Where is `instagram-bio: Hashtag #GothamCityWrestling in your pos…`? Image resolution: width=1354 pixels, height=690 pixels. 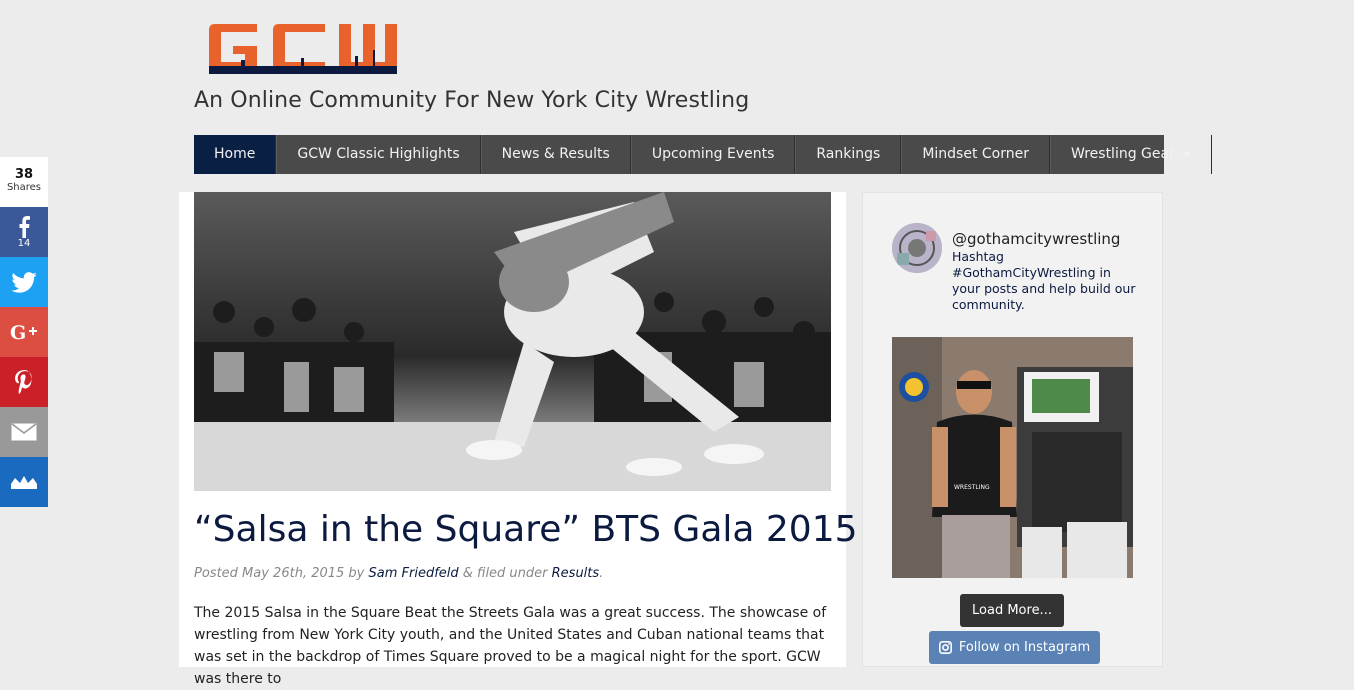 instagram-bio: Hashtag #GothamCityWrestling in your pos… is located at coordinates (1044, 280).